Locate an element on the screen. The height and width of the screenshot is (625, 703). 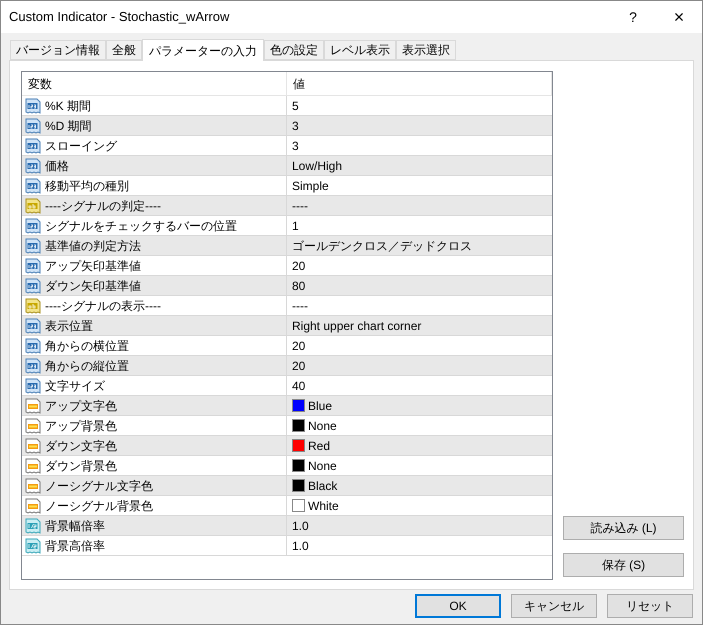
dialog-button: キャンセル is located at coordinates (554, 606).